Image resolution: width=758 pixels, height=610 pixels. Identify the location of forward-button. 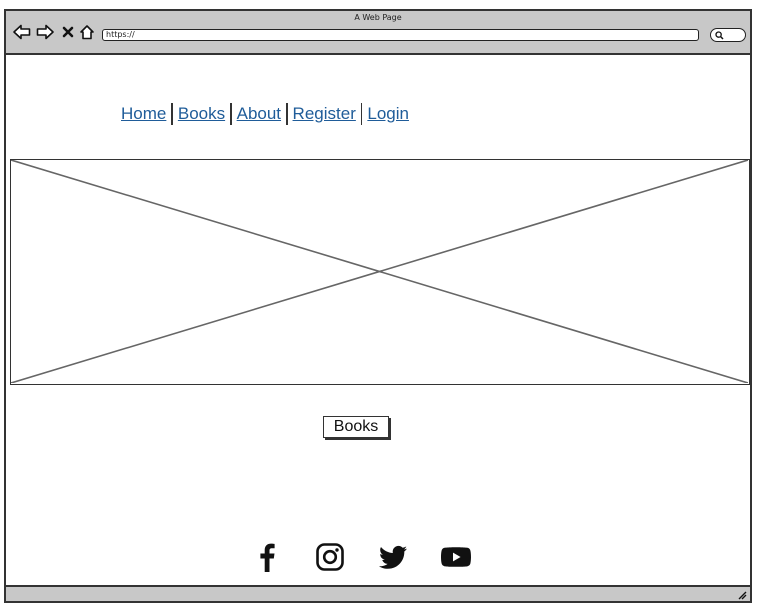
(45, 32).